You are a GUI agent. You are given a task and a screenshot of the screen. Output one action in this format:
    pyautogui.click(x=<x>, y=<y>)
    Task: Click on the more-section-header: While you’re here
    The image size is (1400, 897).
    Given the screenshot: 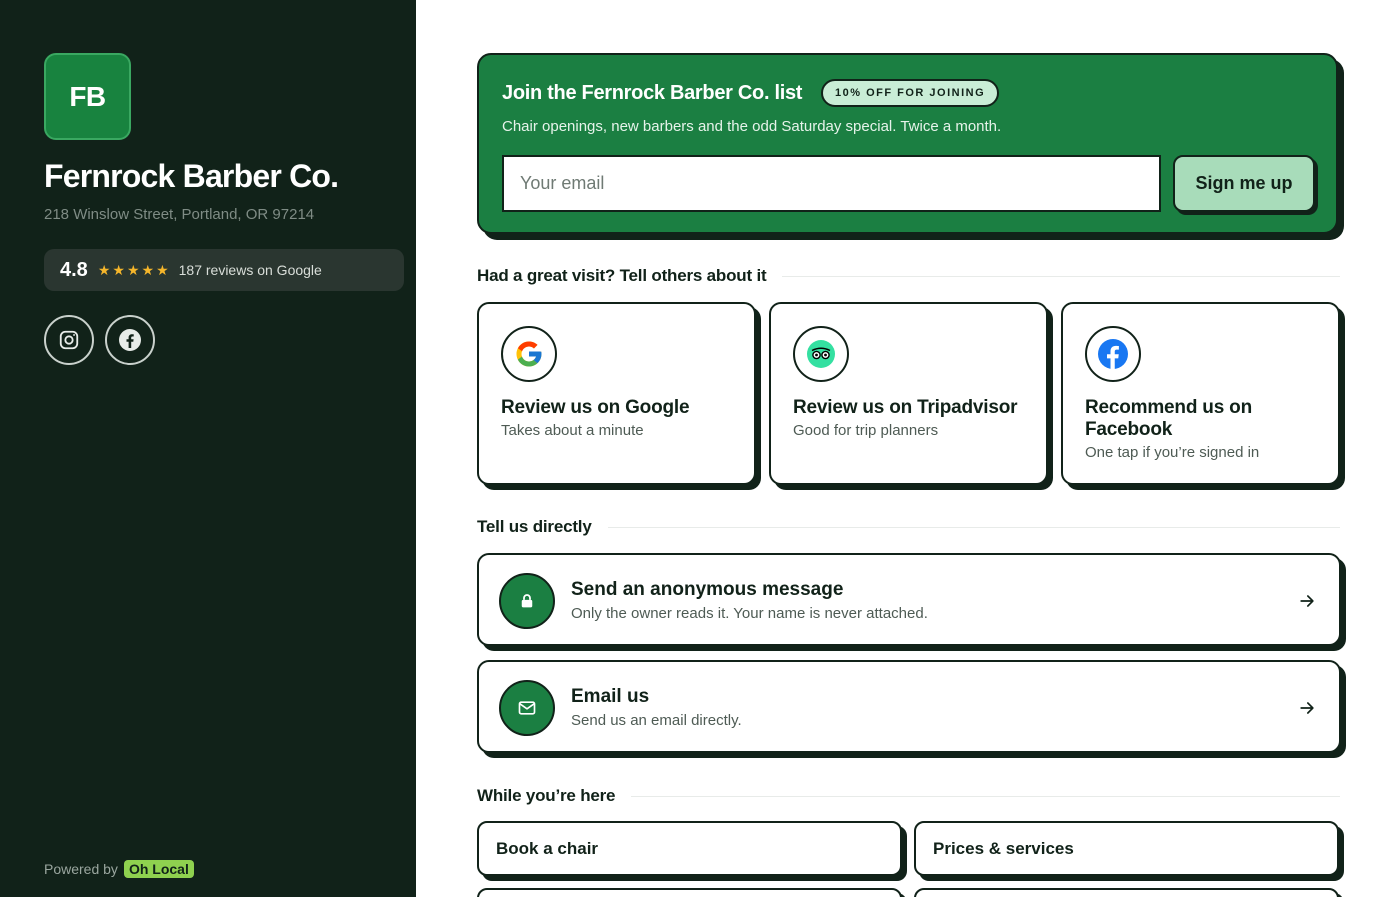 What is the action you would take?
    pyautogui.click(x=908, y=796)
    